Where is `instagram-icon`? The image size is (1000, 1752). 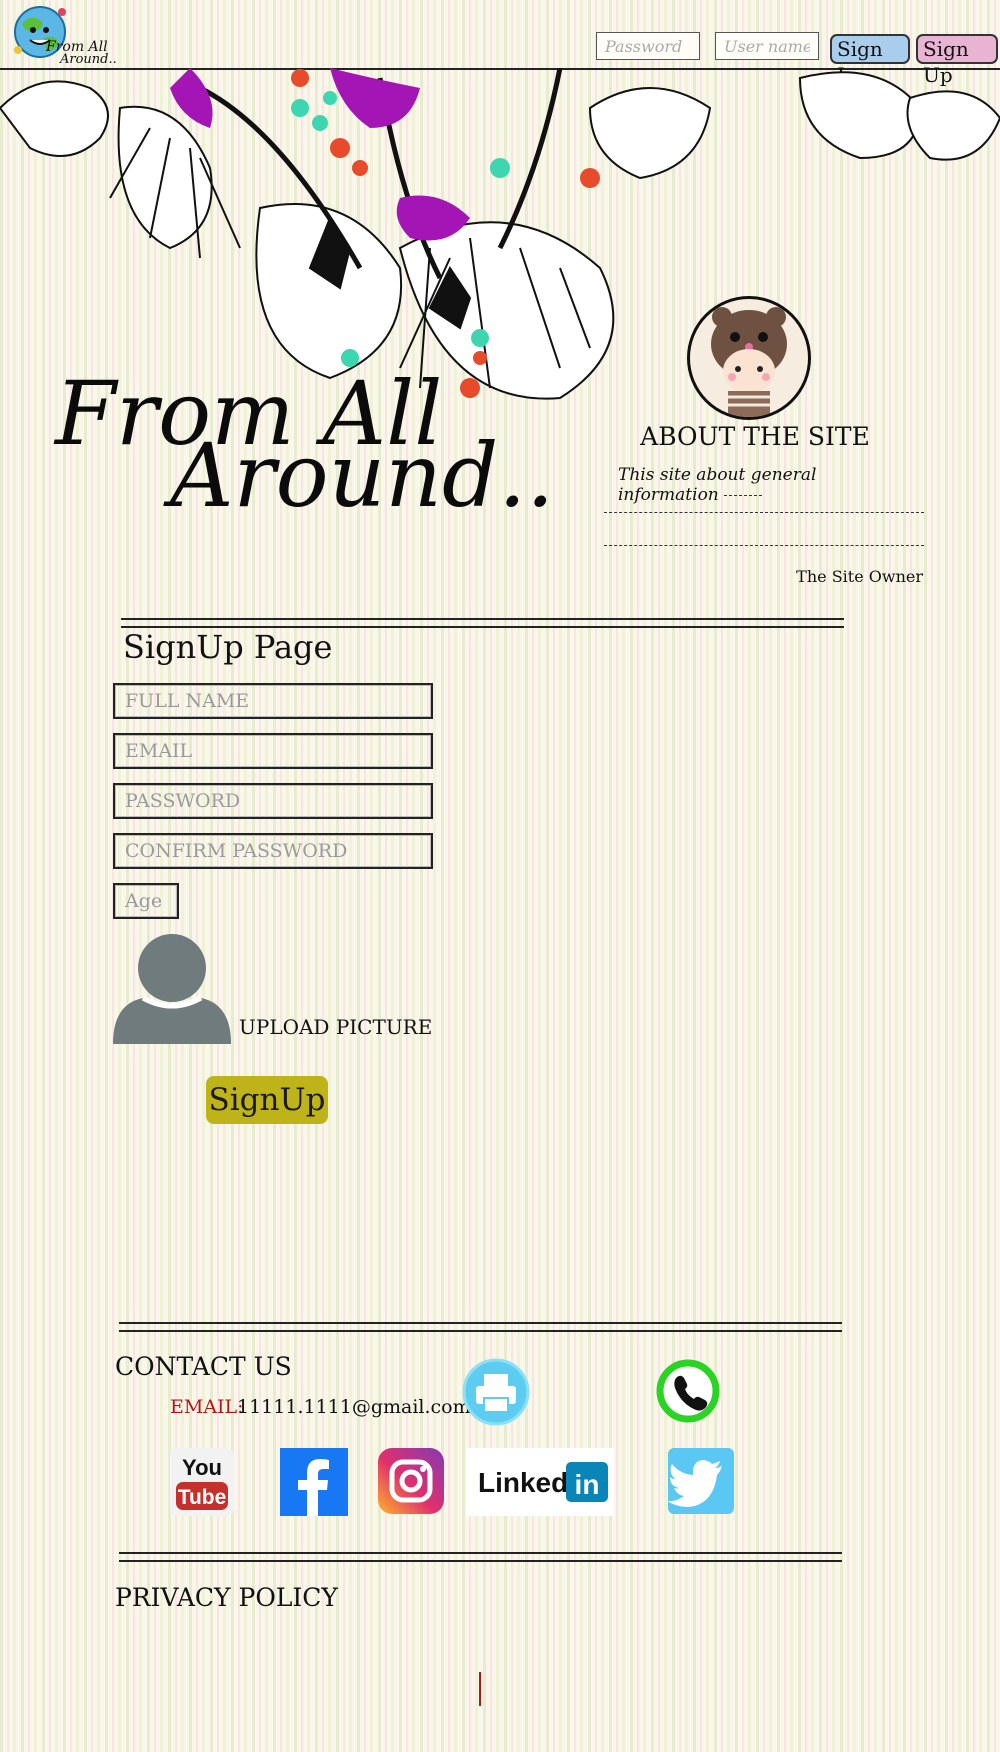 instagram-icon is located at coordinates (411, 1482).